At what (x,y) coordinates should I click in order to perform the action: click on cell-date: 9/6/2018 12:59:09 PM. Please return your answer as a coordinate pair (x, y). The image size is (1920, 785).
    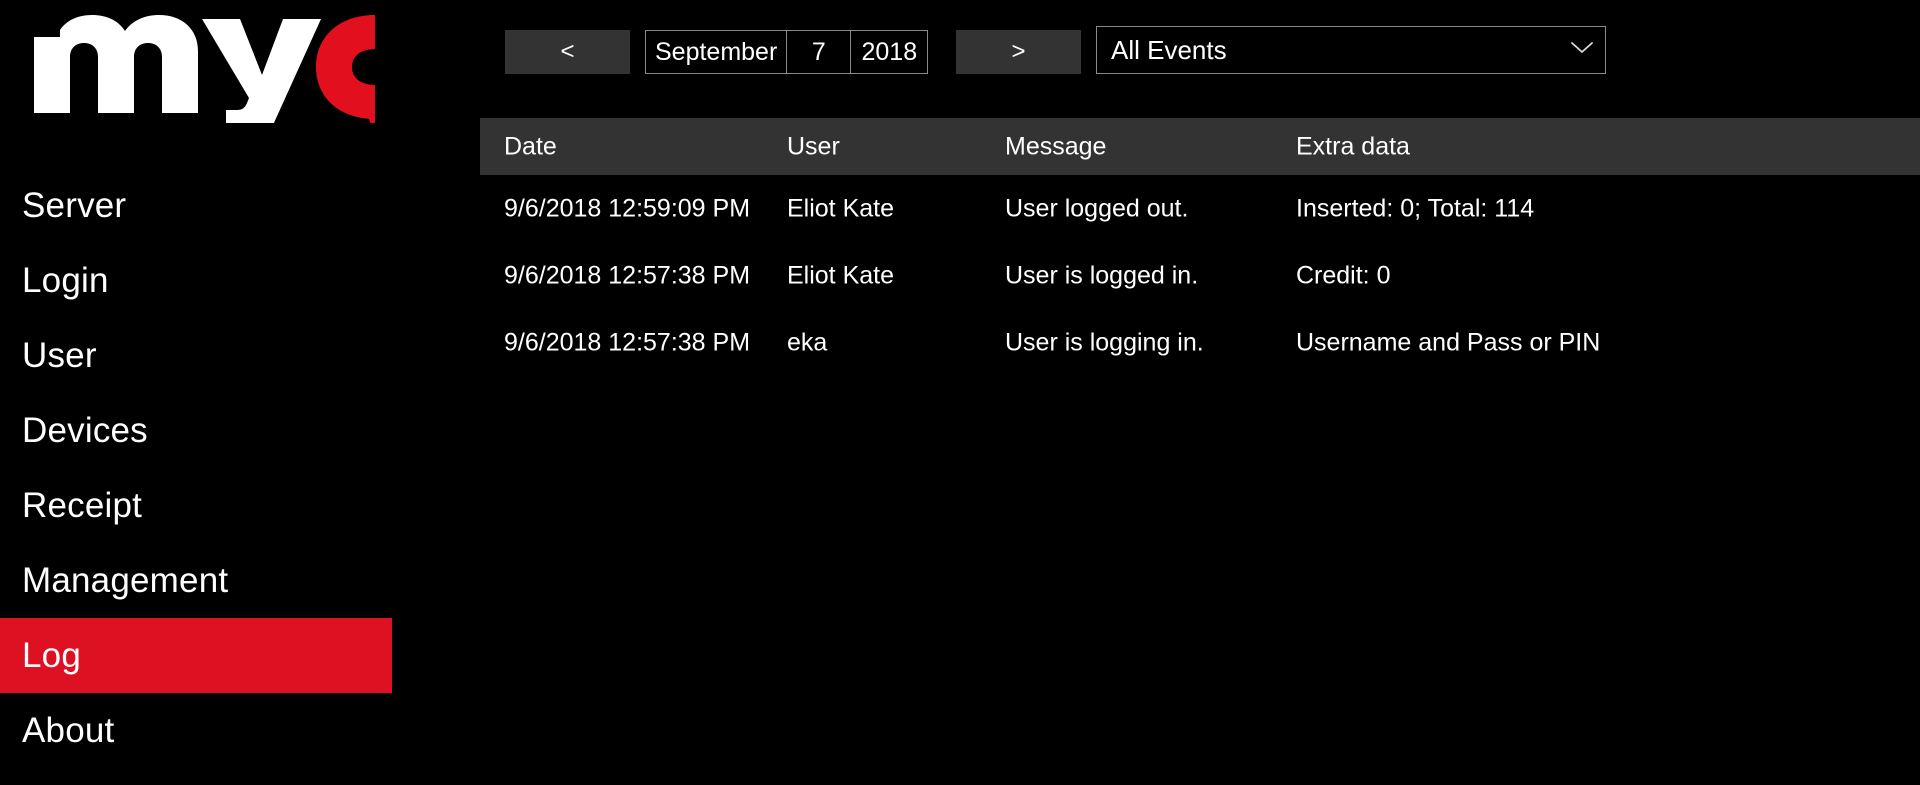
    Looking at the image, I should click on (627, 208).